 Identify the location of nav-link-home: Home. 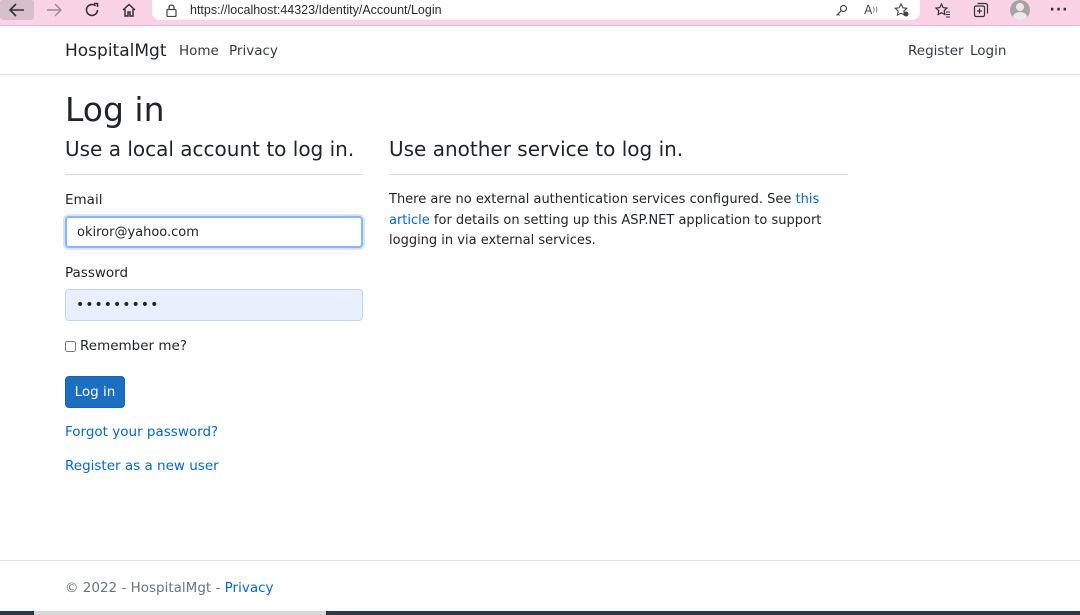
(199, 51).